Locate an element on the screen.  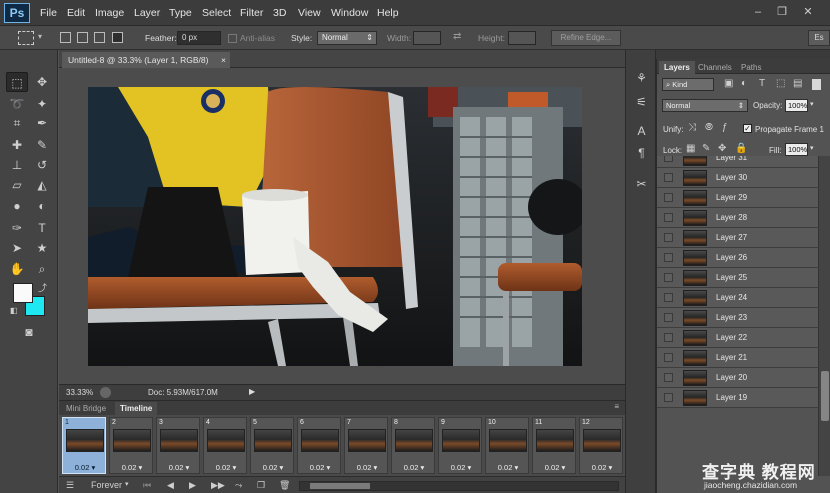
blur-icon: ● is located at coordinates (17, 206).